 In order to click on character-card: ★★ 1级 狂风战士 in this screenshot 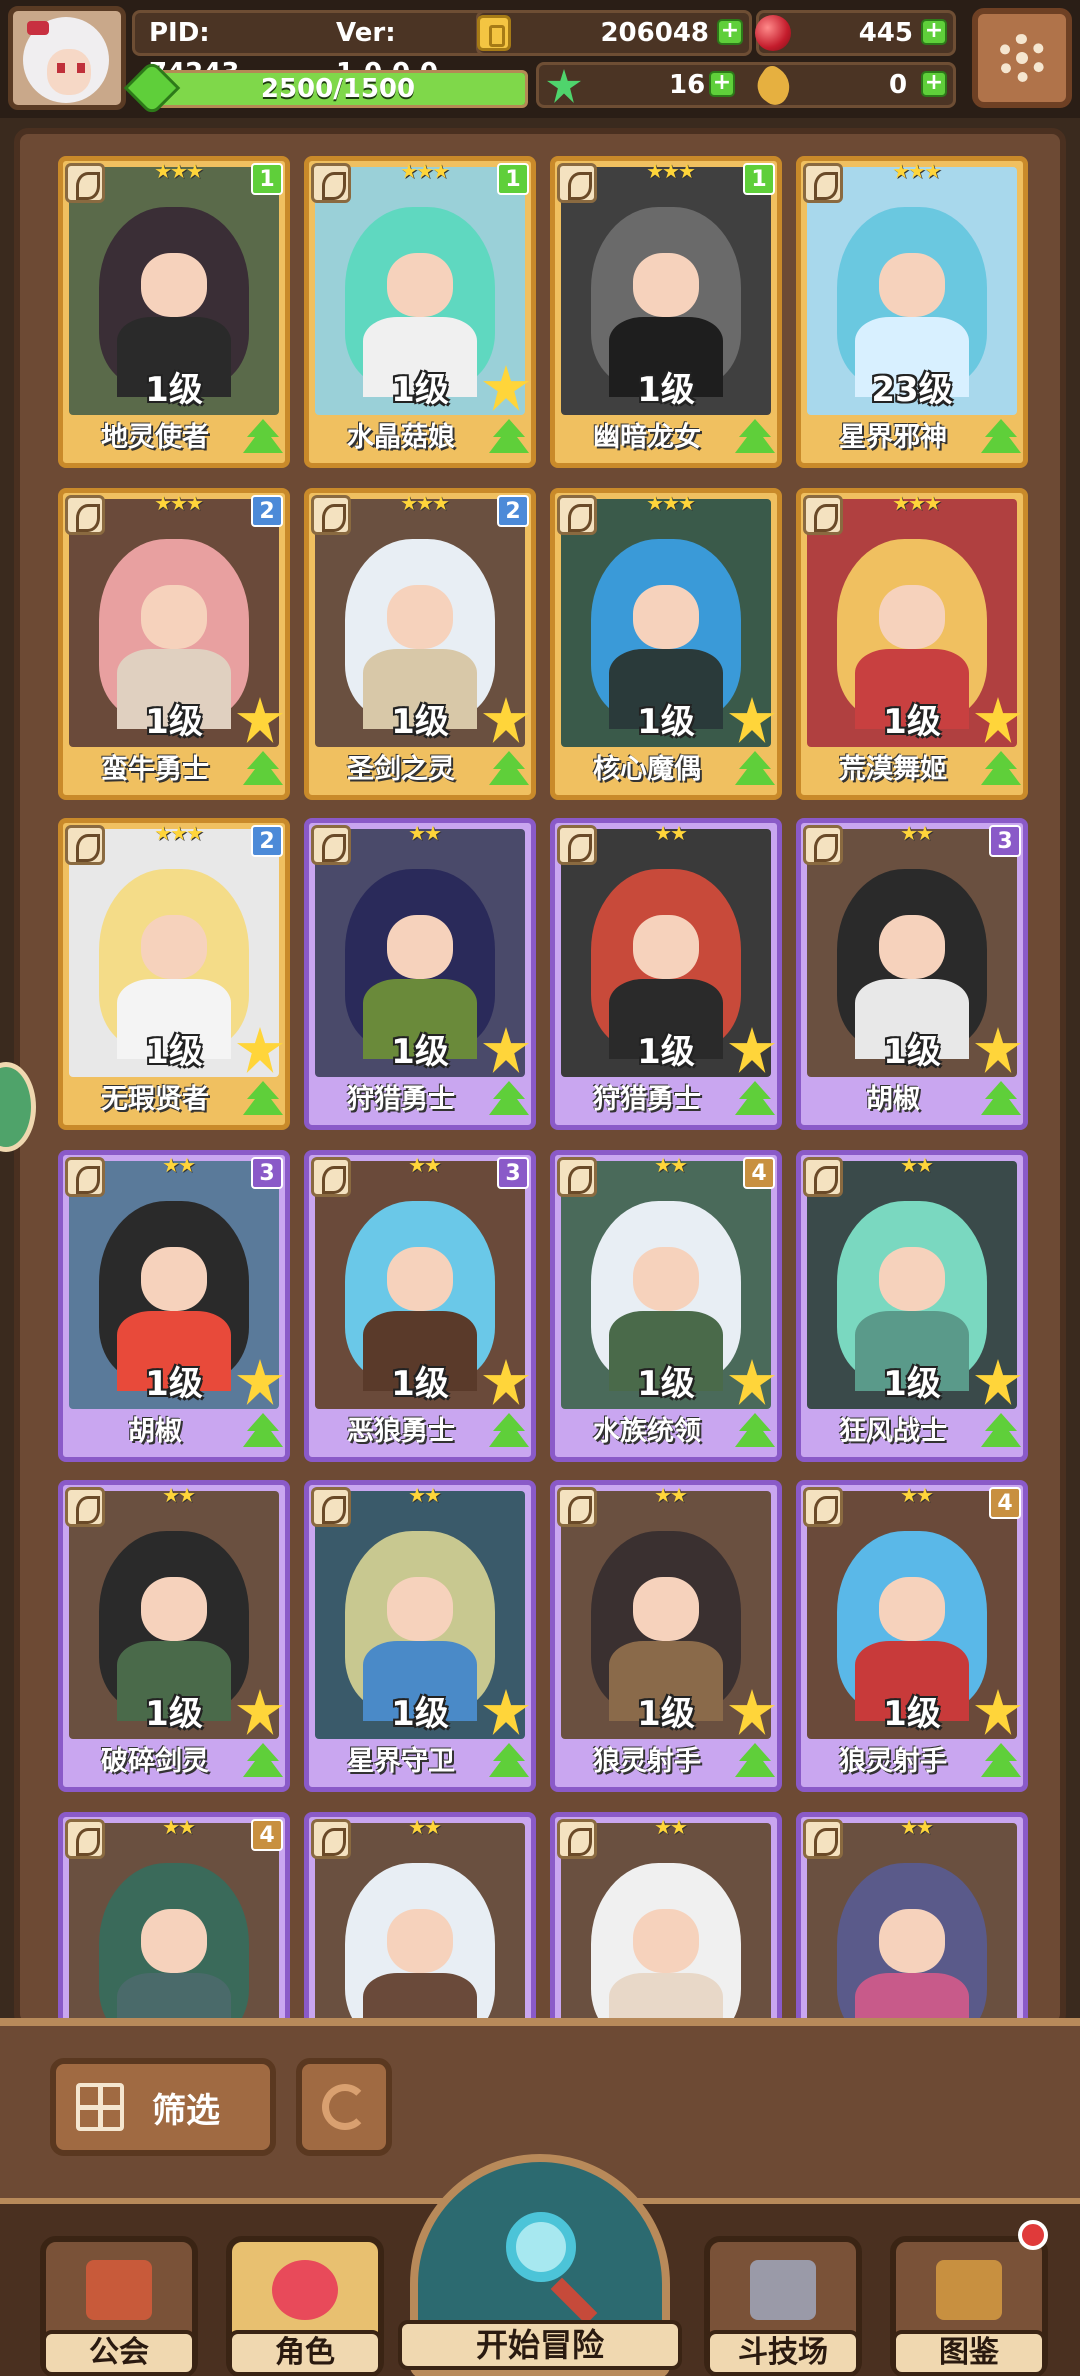, I will do `click(912, 1306)`.